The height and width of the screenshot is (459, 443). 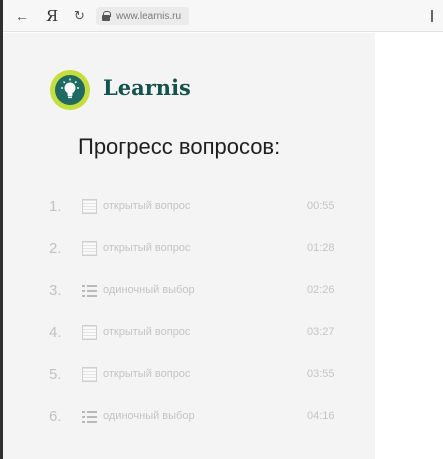 I want to click on arrow-left-icon: ←, so click(x=22, y=16).